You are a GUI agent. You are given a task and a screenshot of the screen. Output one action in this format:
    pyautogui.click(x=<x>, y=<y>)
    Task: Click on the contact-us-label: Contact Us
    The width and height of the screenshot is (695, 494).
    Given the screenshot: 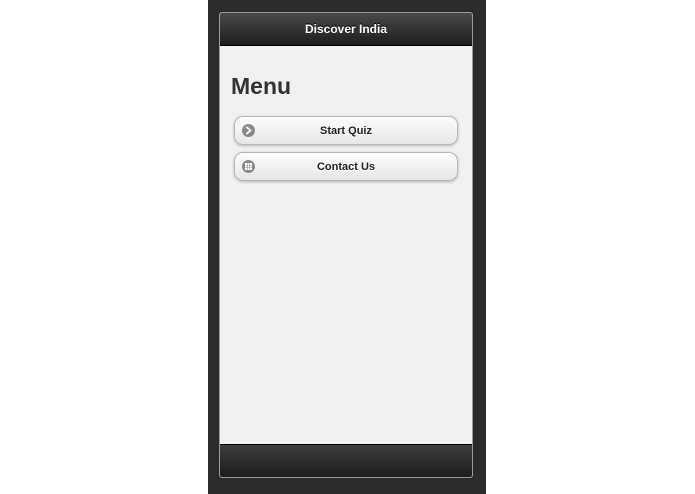 What is the action you would take?
    pyautogui.click(x=346, y=166)
    